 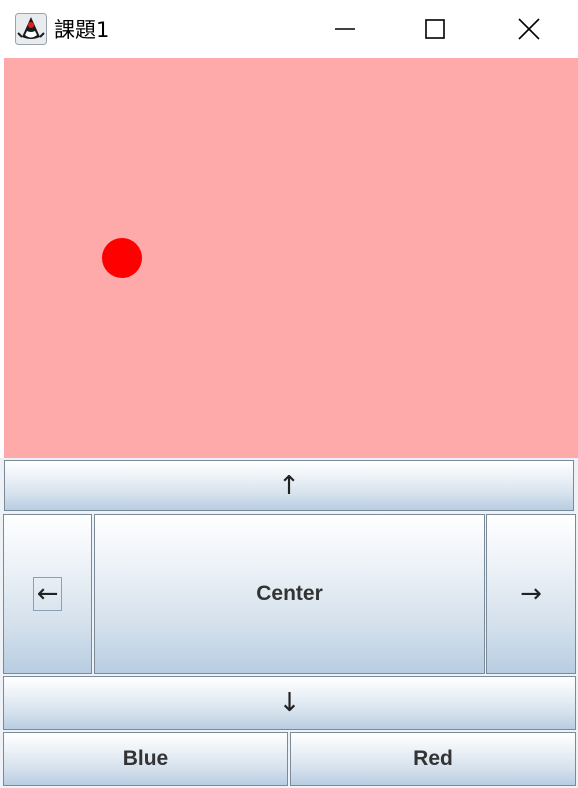 I want to click on maximize-button, so click(x=436, y=29).